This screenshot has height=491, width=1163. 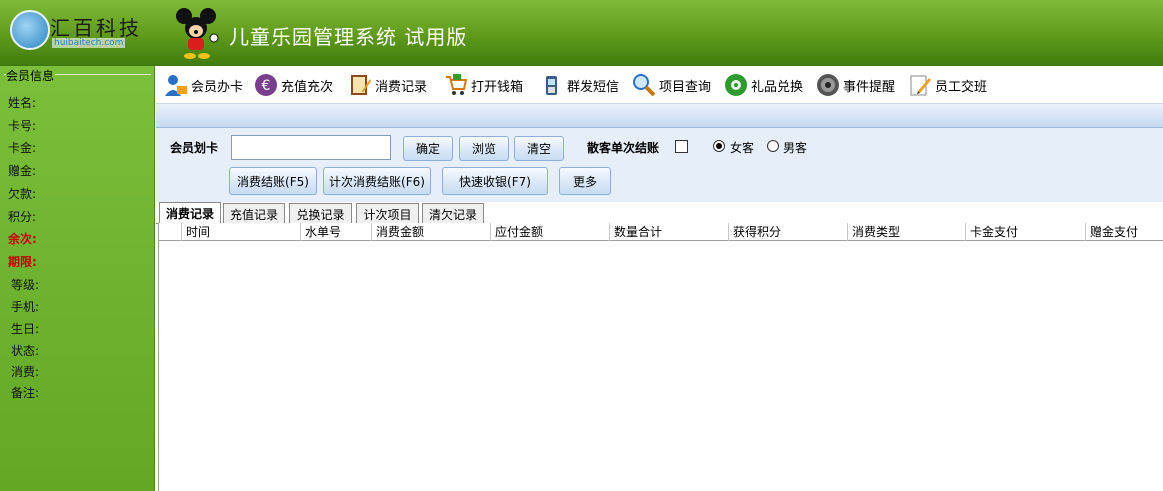 What do you see at coordinates (623, 148) in the screenshot?
I see `walkin-checkout-label: 散客单次结账` at bounding box center [623, 148].